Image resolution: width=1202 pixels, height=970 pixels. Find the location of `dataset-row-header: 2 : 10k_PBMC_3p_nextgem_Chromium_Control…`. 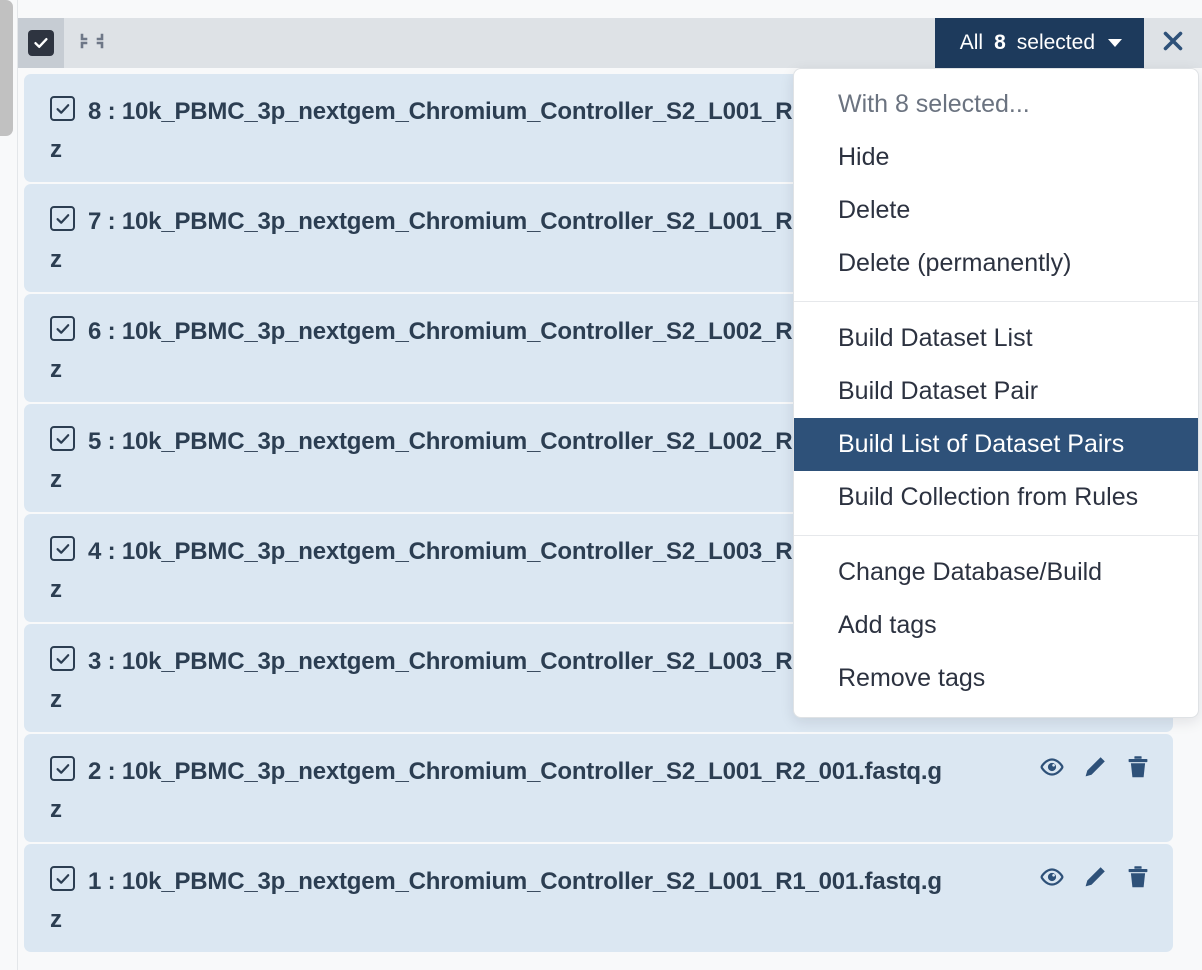

dataset-row-header: 2 : 10k_PBMC_3p_nextgem_Chromium_Control… is located at coordinates (601, 772).